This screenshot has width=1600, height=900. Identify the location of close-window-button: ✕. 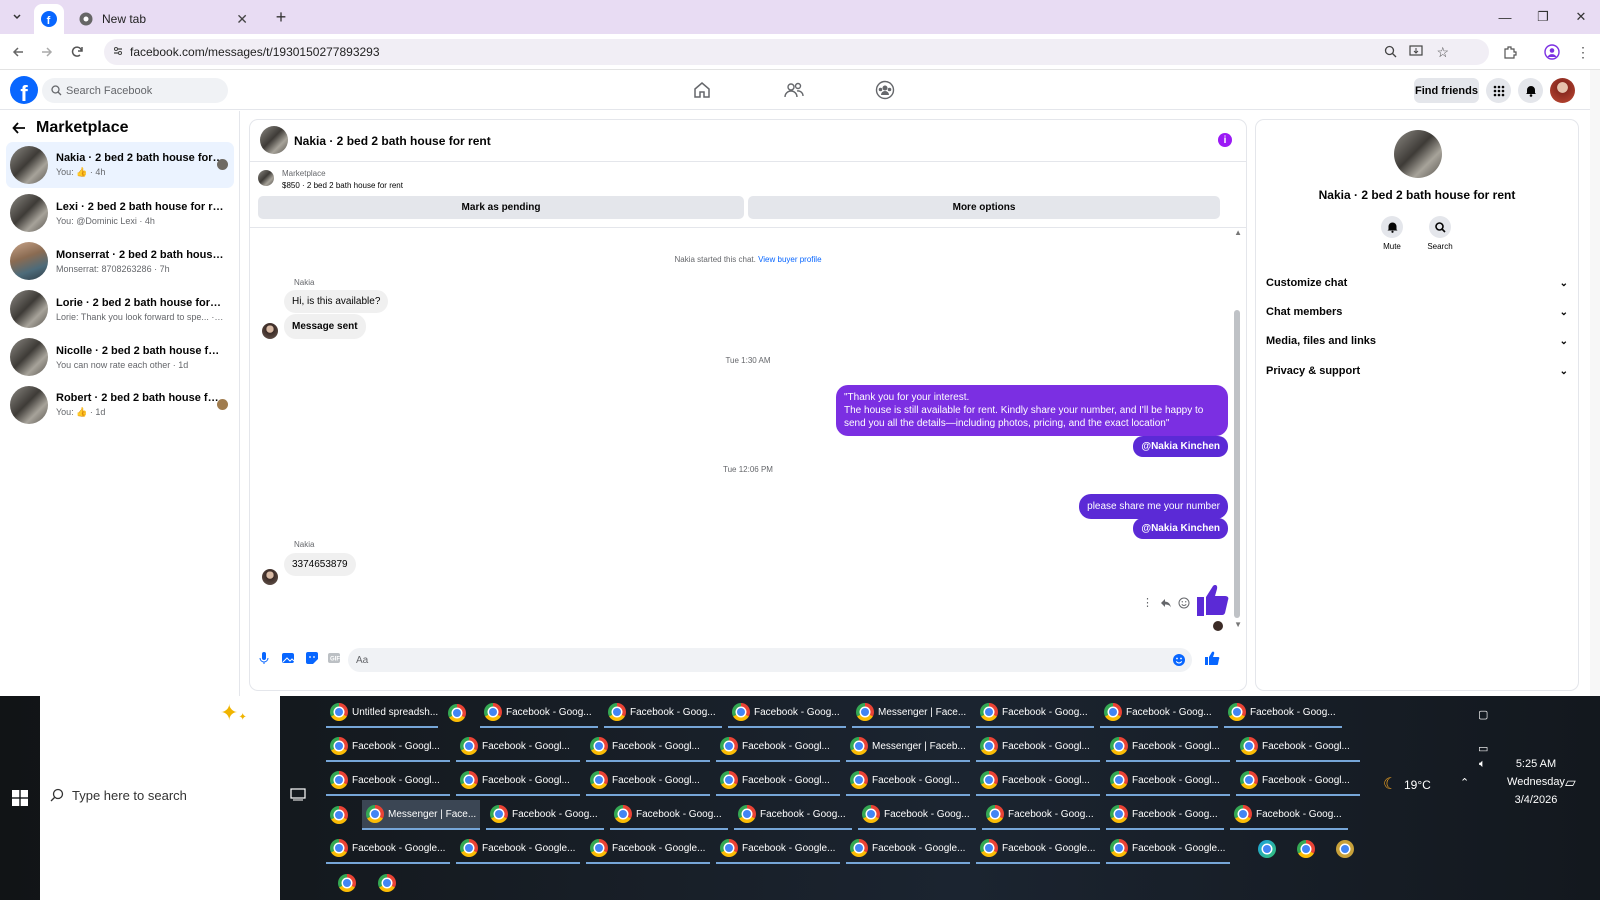
(1581, 17).